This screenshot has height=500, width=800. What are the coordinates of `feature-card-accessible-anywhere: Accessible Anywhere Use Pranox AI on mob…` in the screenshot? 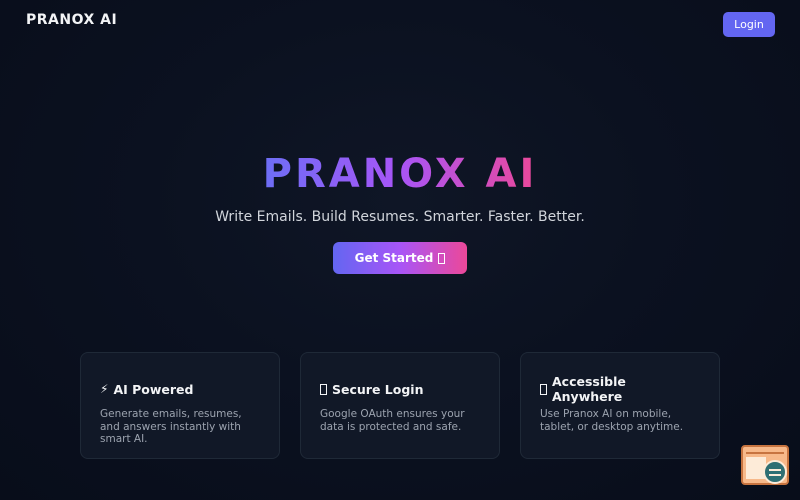 It's located at (620, 405).